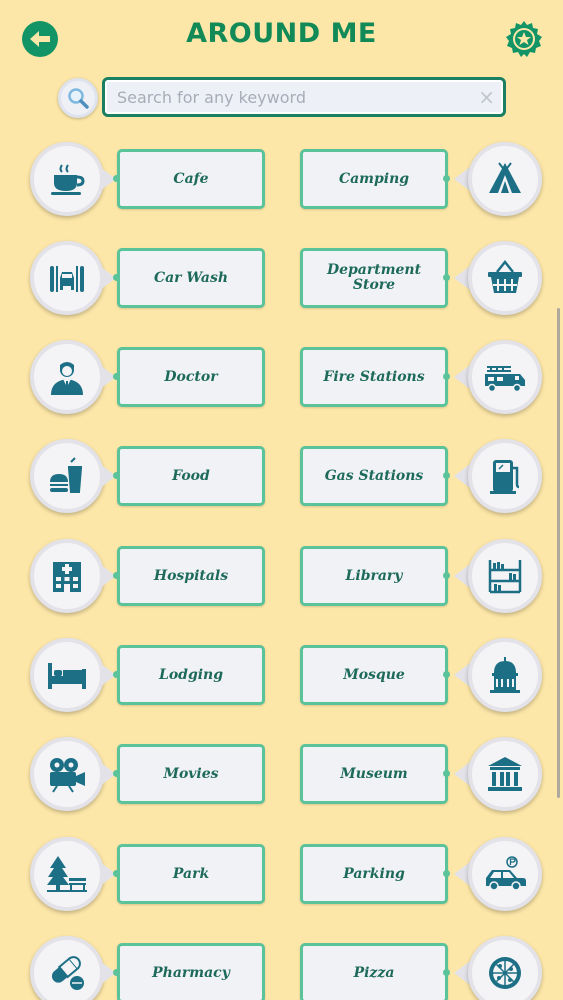  I want to click on category-museum: Museum, so click(425, 774).